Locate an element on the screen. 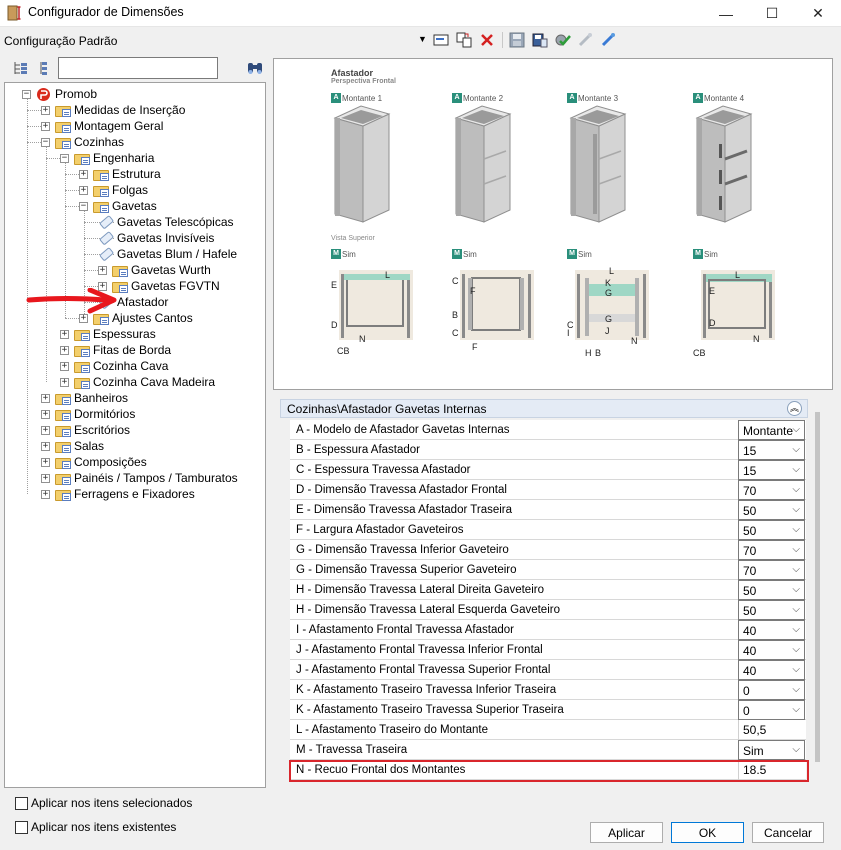 This screenshot has width=841, height=850. tree-search-input is located at coordinates (138, 68).